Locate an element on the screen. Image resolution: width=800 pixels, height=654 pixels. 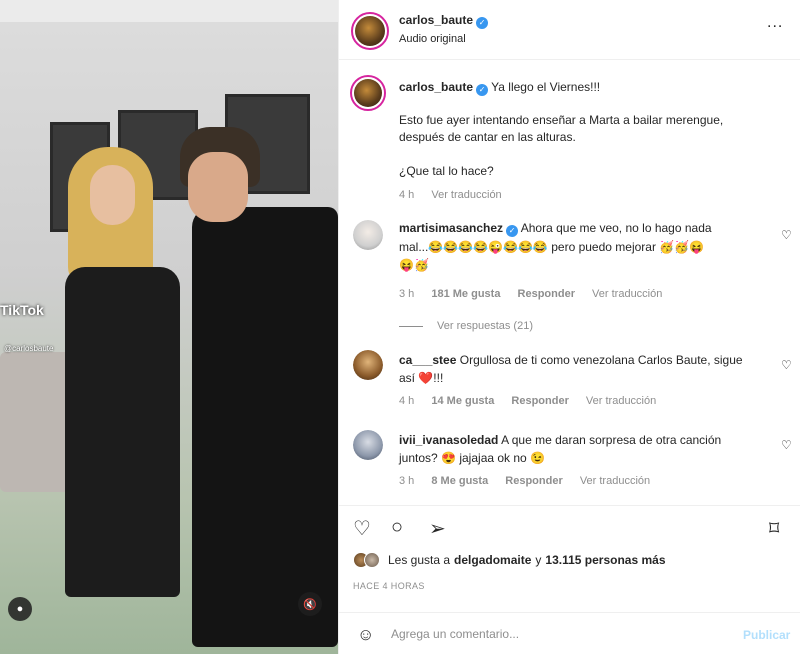
comment-text: A que me daran sorpresa de otra canción is located at coordinates (611, 440).